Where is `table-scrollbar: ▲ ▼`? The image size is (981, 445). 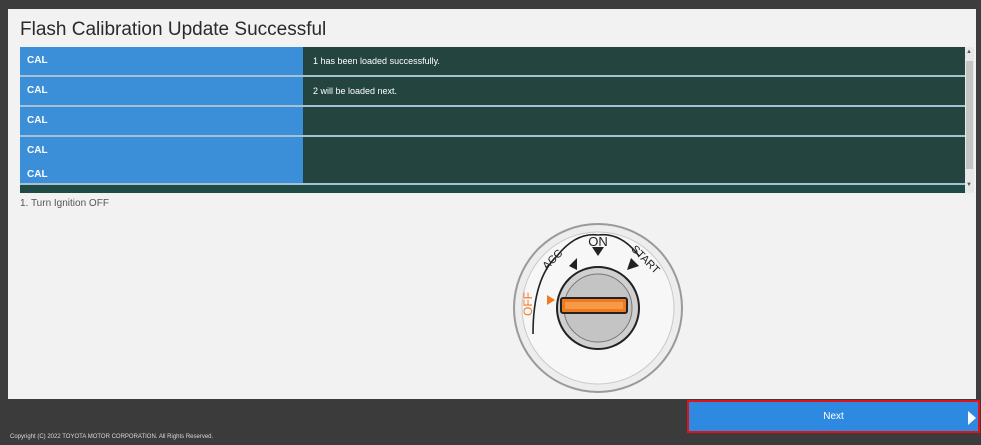
table-scrollbar: ▲ ▼ is located at coordinates (969, 120).